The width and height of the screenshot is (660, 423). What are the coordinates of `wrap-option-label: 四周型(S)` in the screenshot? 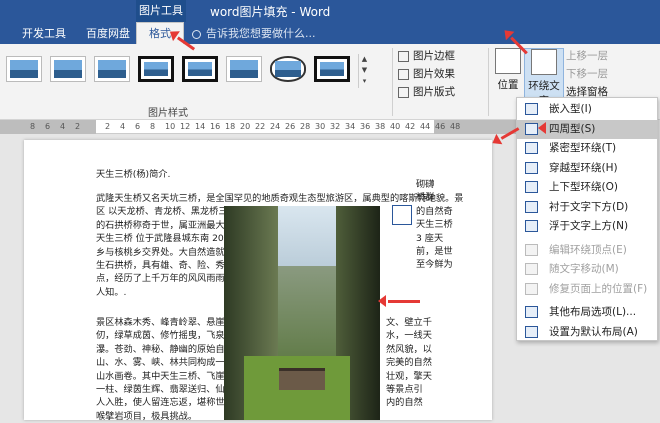 It's located at (572, 128).